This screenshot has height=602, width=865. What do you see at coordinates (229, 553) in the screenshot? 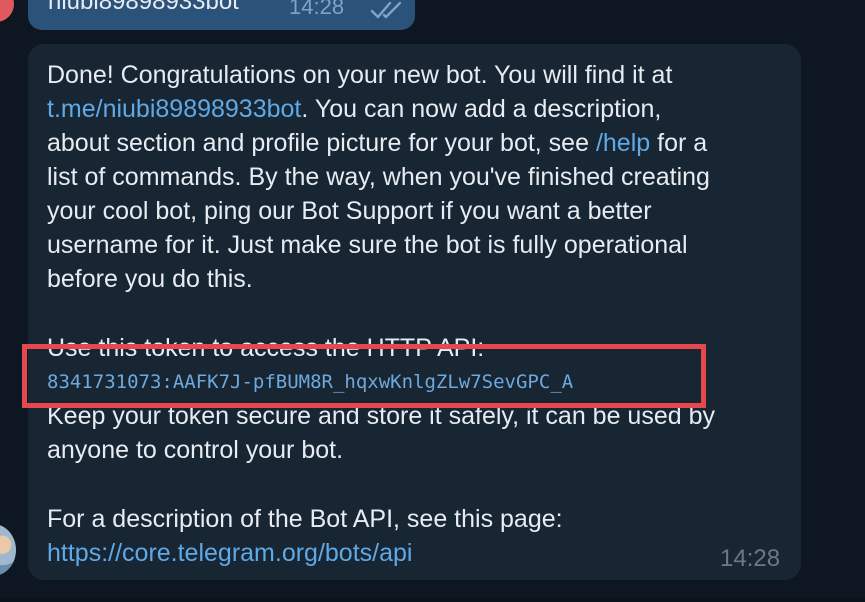
I see `bot-api-docs-link: https://core.telegram.org/bots/api` at bounding box center [229, 553].